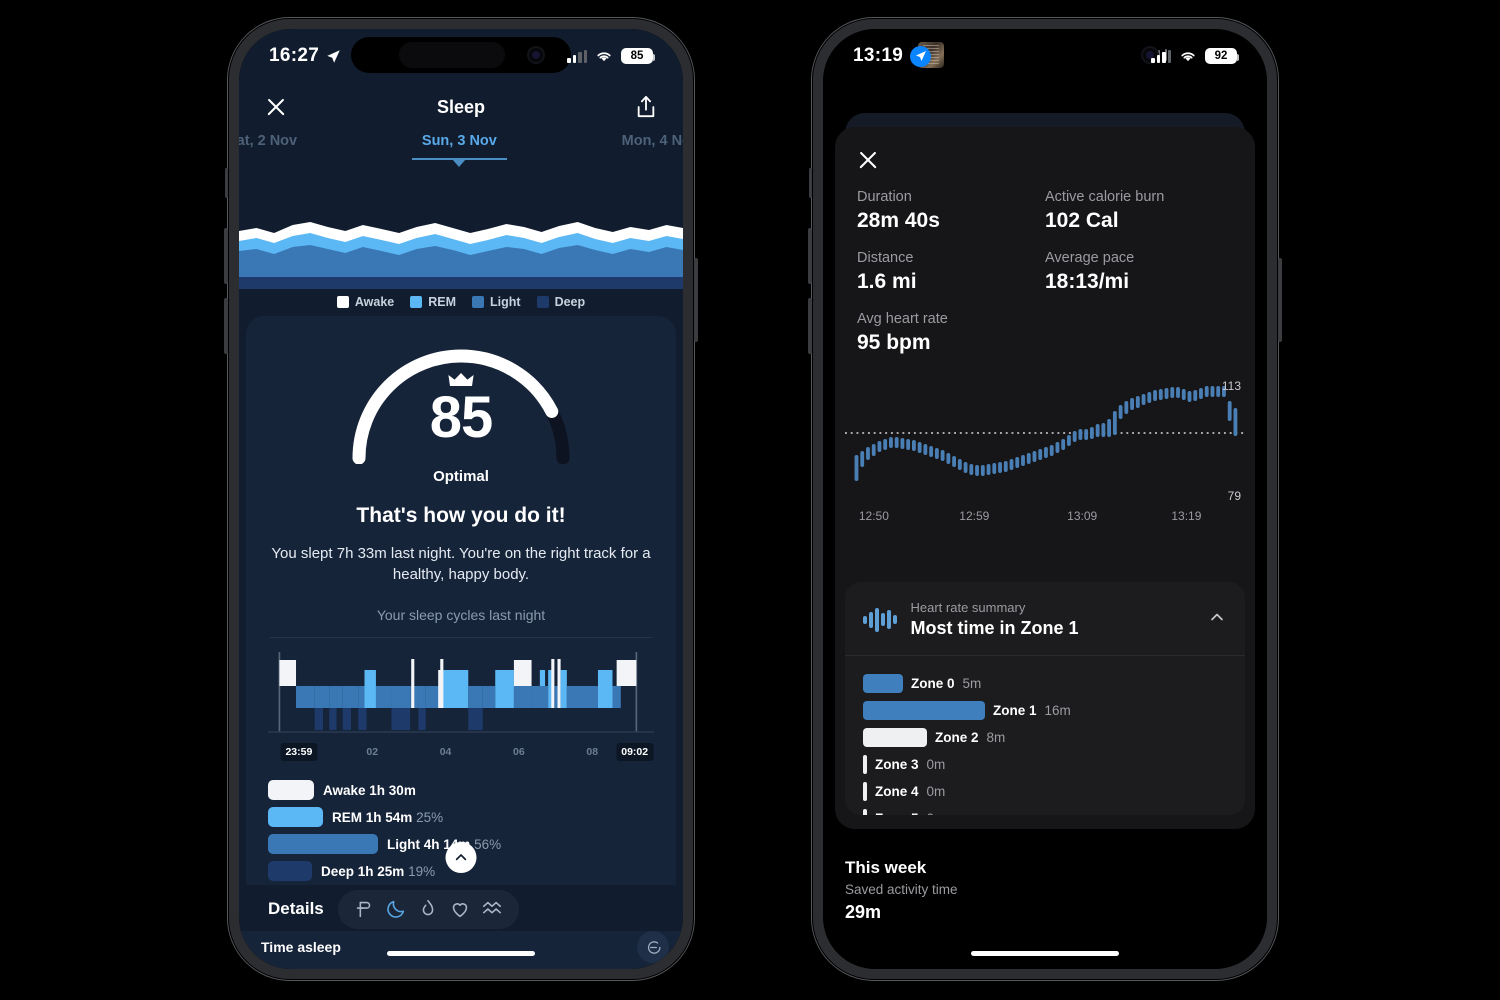 This screenshot has height=1000, width=1500. I want to click on legend-swatch-deep, so click(542, 302).